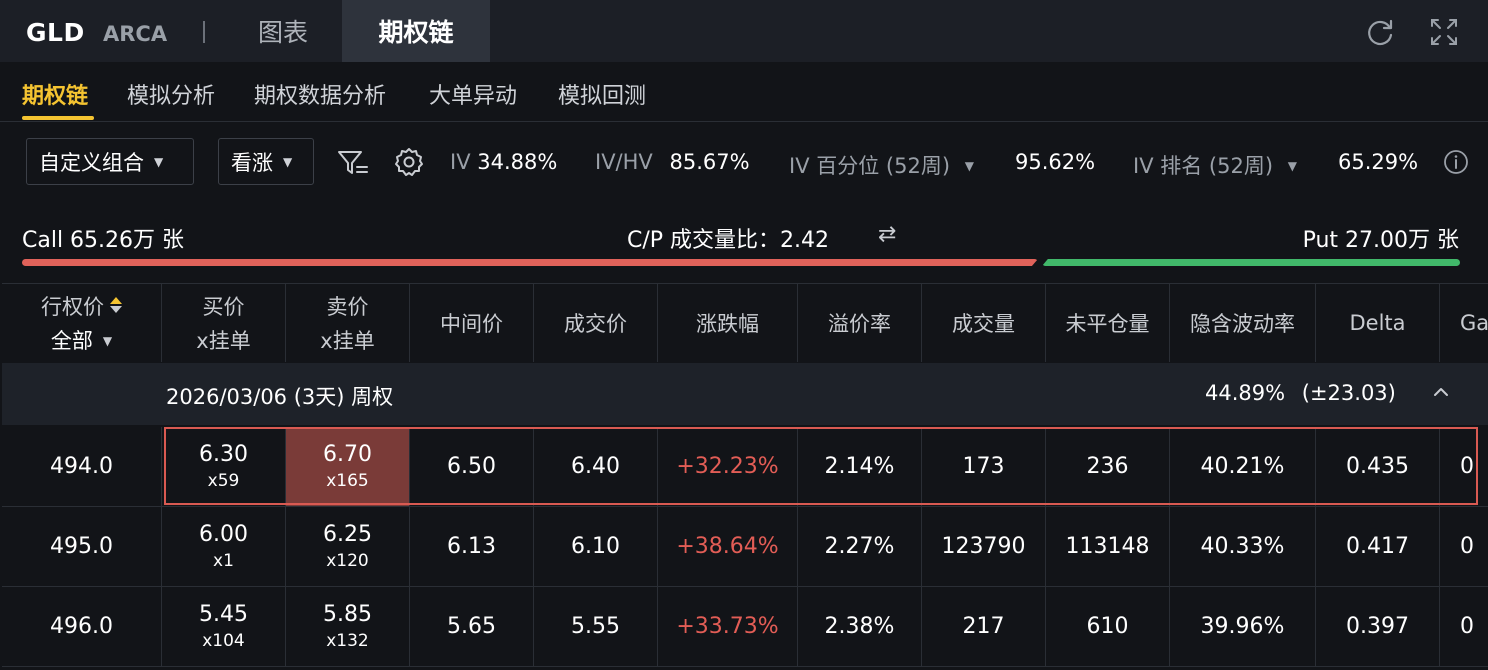 This screenshot has width=1488, height=670. I want to click on last-cell: 6.40, so click(596, 466).